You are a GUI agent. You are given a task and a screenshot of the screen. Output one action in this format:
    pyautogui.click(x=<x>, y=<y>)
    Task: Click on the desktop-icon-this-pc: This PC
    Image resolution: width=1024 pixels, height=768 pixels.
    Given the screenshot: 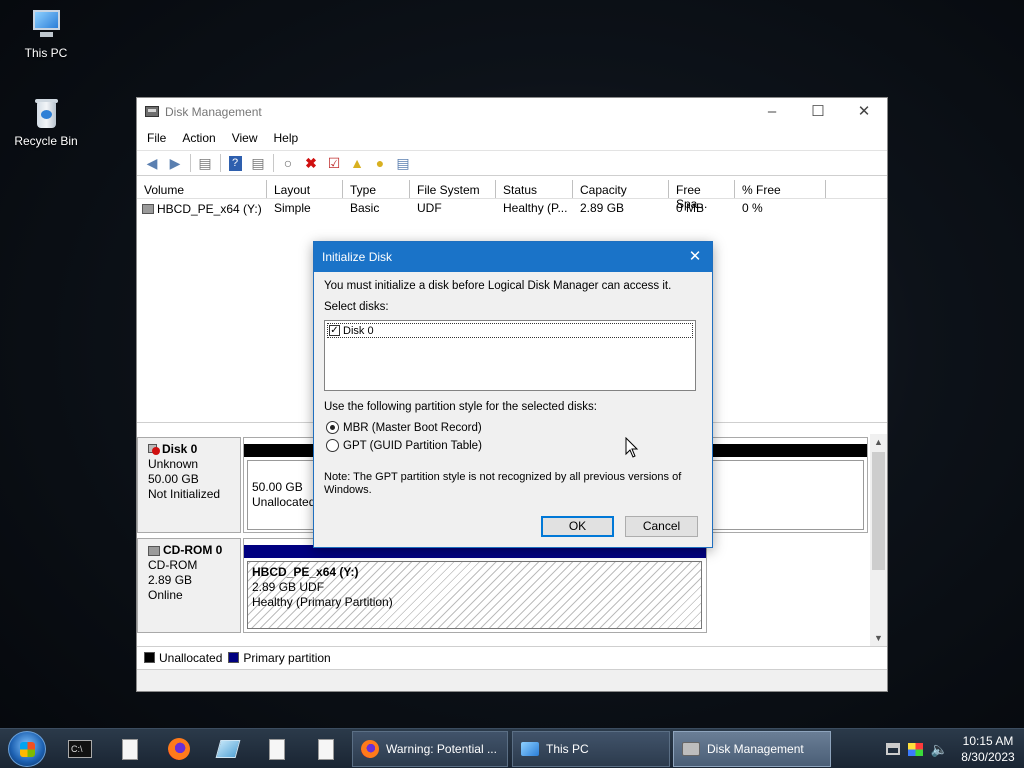 What is the action you would take?
    pyautogui.click(x=46, y=34)
    